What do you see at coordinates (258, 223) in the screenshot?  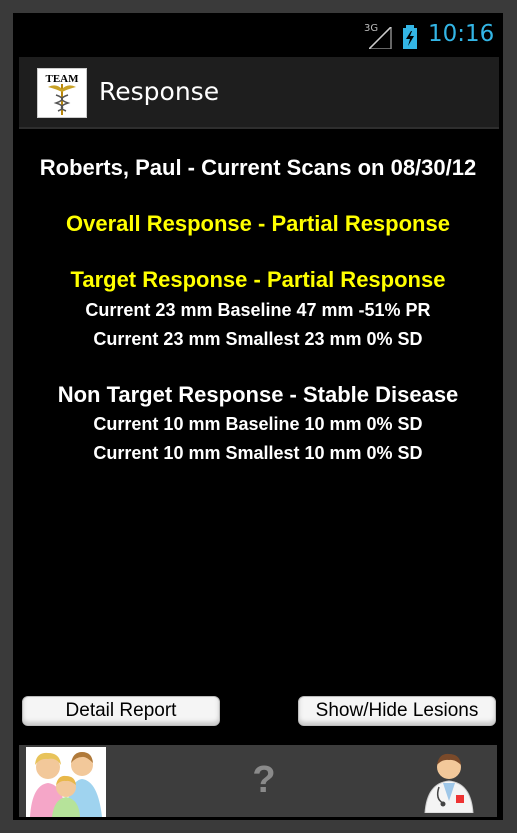 I see `overall-response: Overall Response - Partial Response` at bounding box center [258, 223].